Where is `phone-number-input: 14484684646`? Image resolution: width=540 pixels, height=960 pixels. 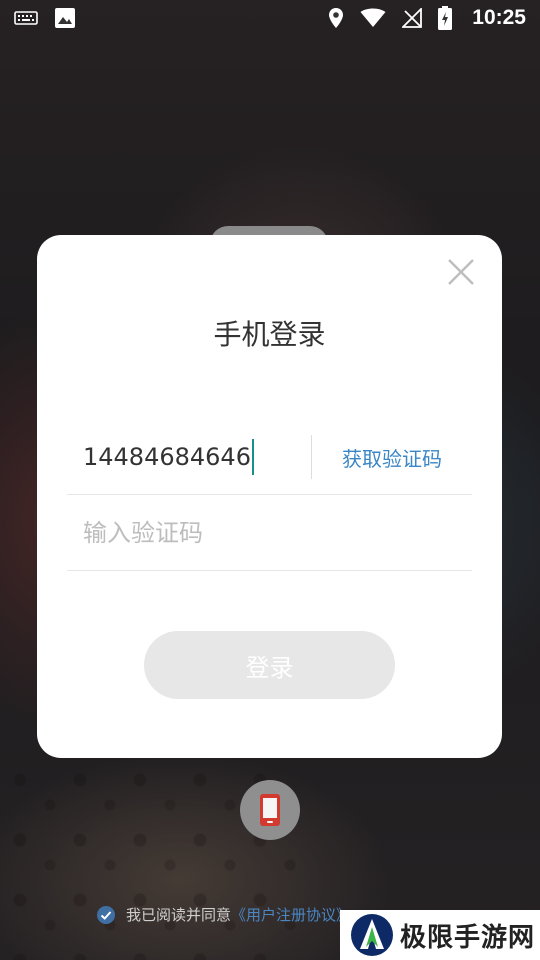
phone-number-input: 14484684646 is located at coordinates (189, 457).